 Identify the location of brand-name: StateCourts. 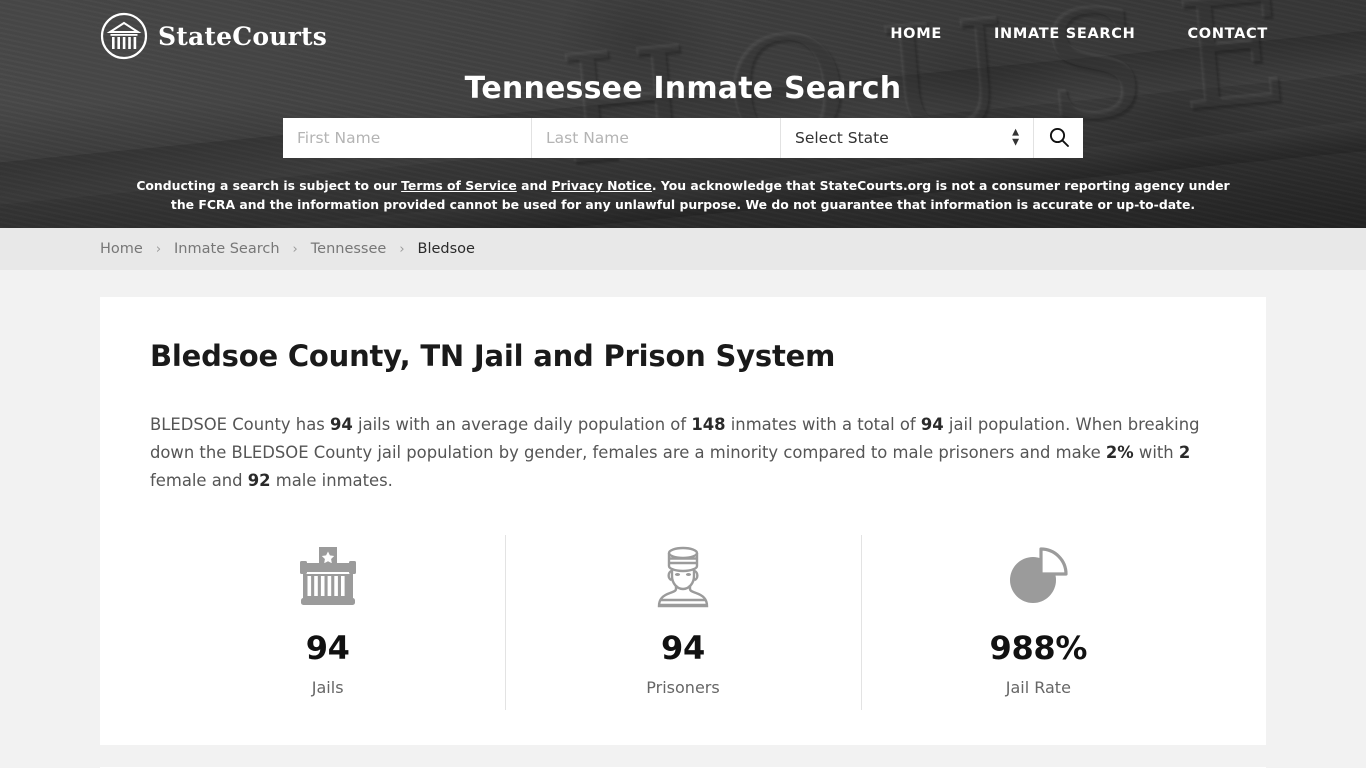
(242, 36).